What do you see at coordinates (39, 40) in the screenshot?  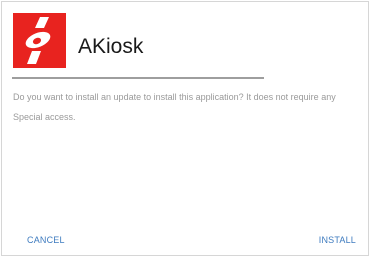 I see `akiosk-logo-icon` at bounding box center [39, 40].